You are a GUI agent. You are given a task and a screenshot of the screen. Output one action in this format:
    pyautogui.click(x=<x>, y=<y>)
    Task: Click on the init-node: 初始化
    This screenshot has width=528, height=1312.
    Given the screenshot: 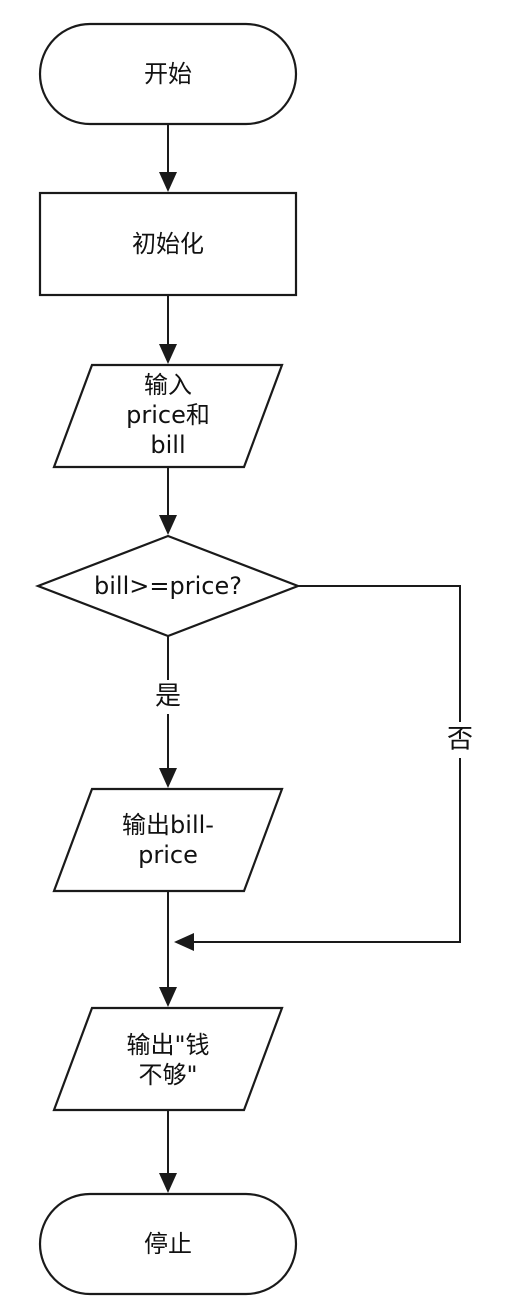 What is the action you would take?
    pyautogui.click(x=168, y=244)
    